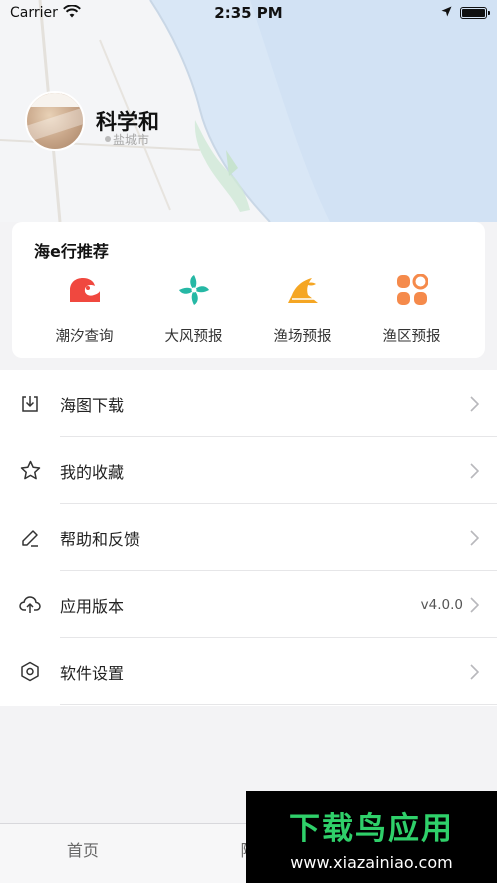  Describe the element at coordinates (194, 290) in the screenshot. I see `windmill-icon` at that location.